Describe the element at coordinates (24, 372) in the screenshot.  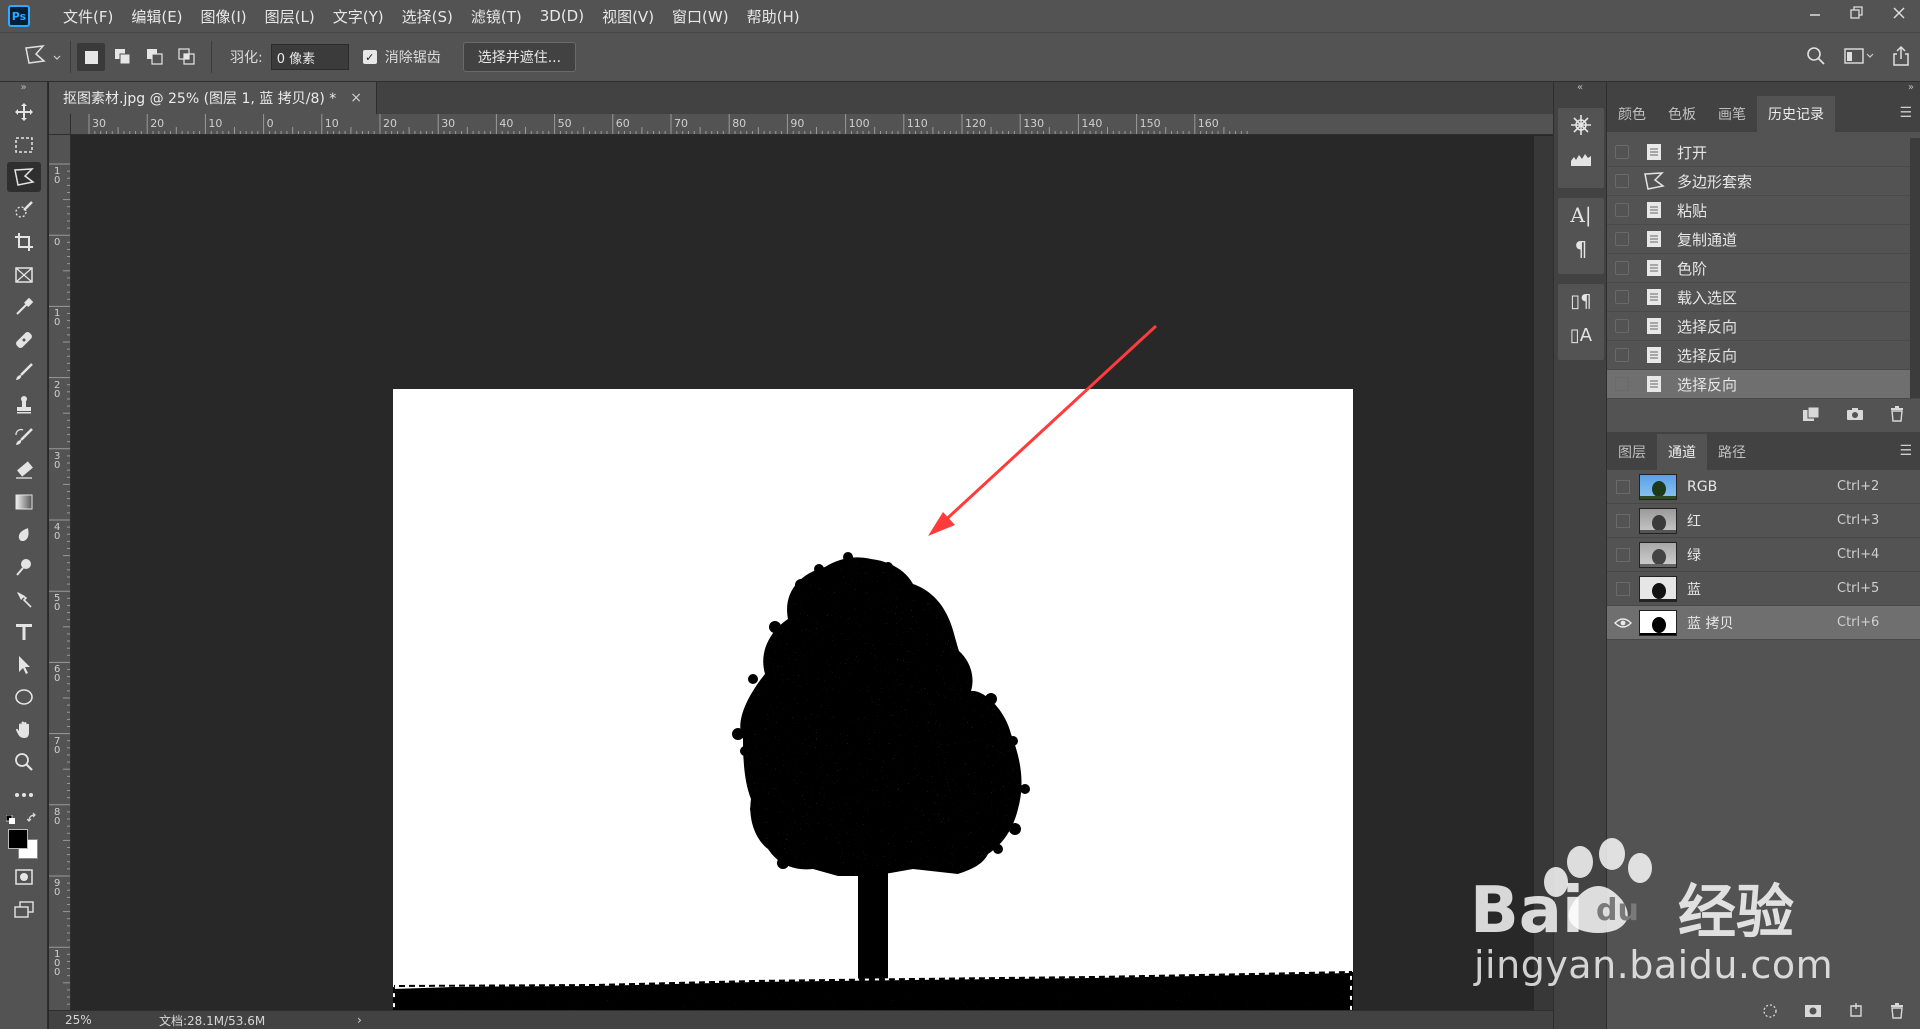
I see `brush-tool` at that location.